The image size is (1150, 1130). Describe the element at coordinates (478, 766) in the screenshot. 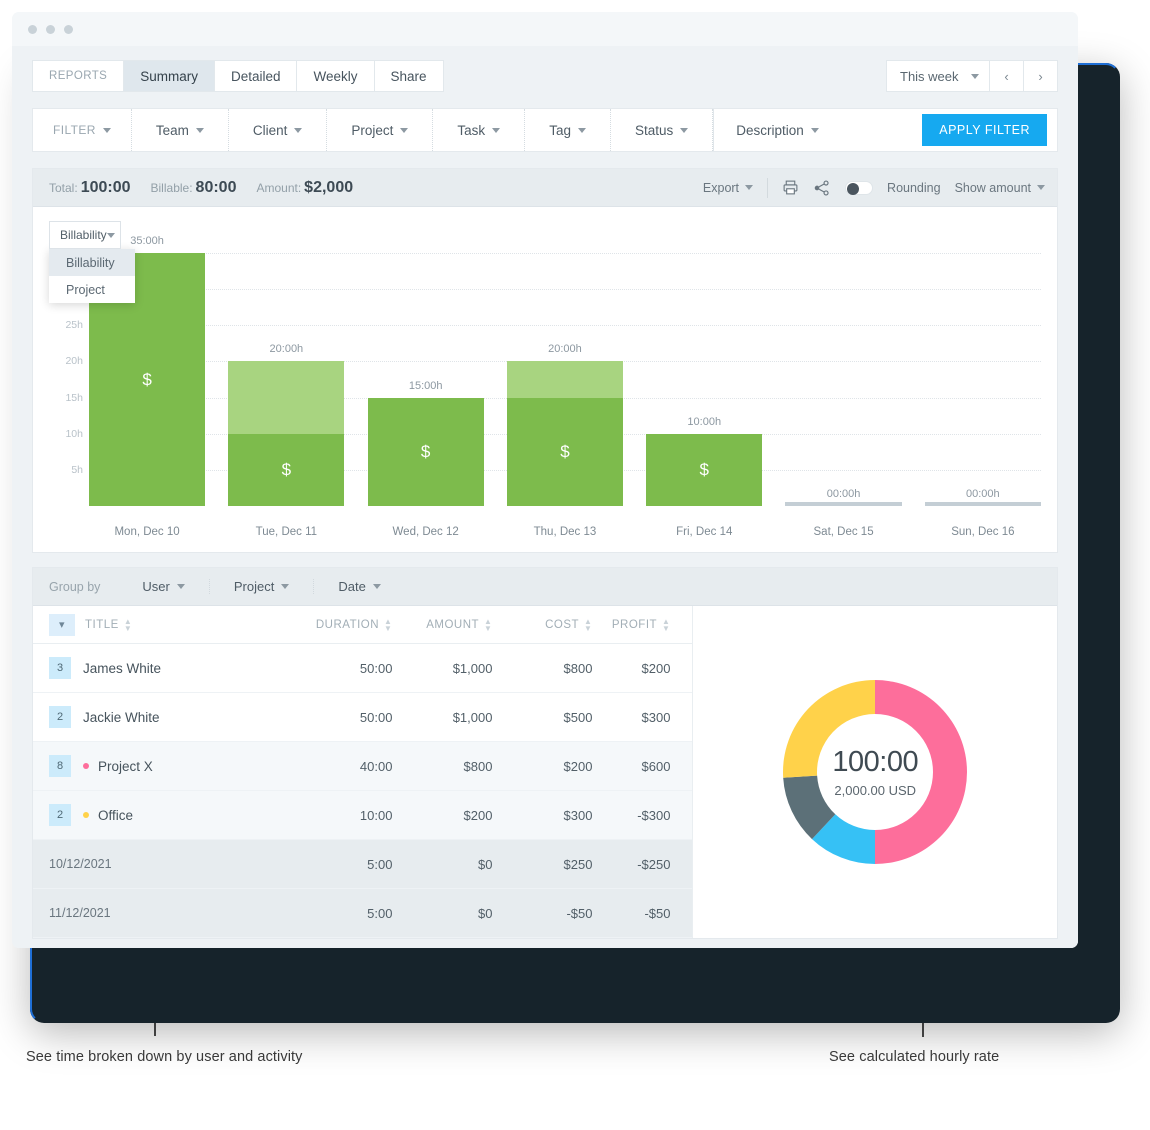

I see `row-amount: $800` at that location.